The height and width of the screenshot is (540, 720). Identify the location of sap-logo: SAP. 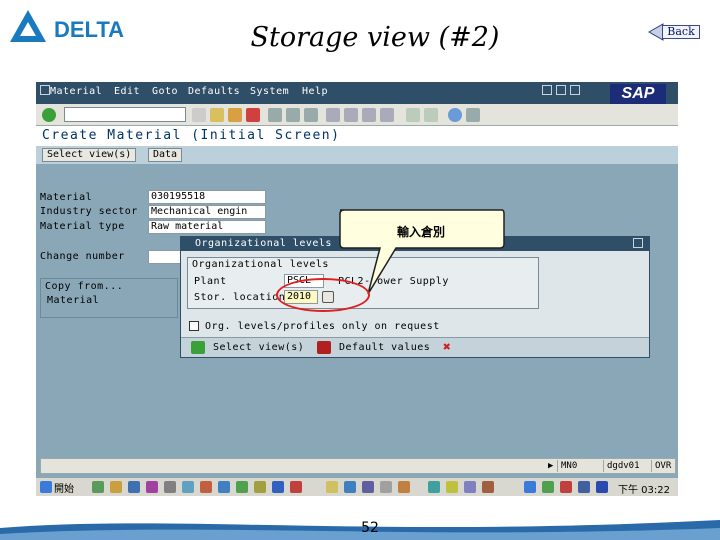
(638, 94).